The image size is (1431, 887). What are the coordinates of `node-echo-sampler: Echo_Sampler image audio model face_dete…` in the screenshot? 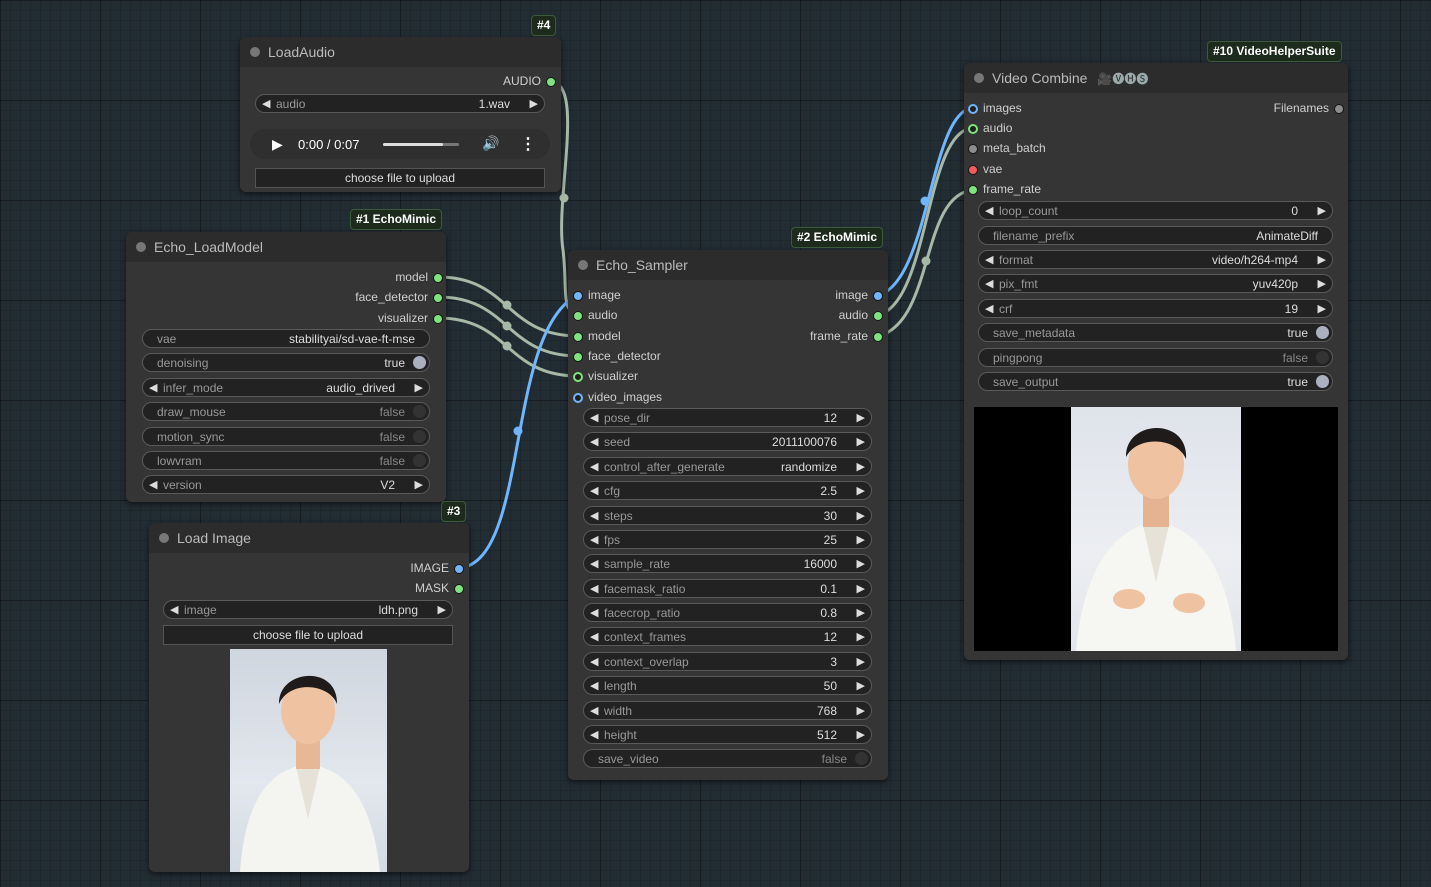 It's located at (728, 515).